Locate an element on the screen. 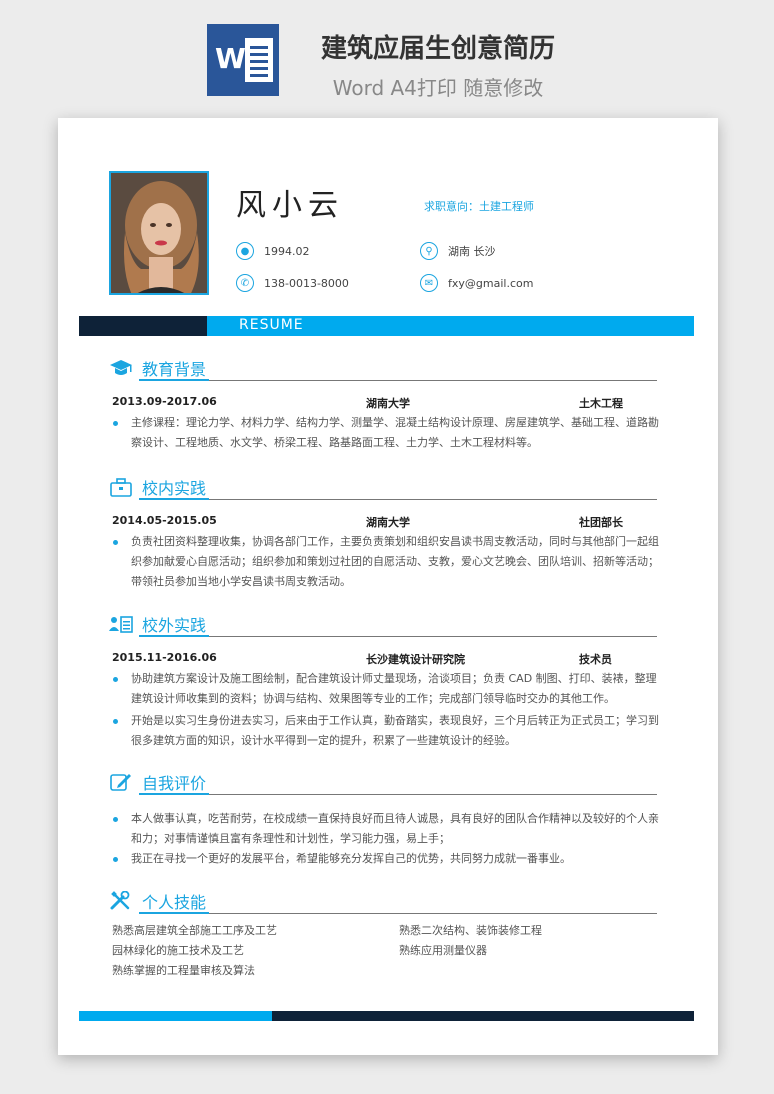 The height and width of the screenshot is (1094, 774). self-eval-bullet: 我正在寻找一个更好的发展平台，希望能够充分发挥自己的优势，共同努力成就一番事业。 is located at coordinates (384, 859).